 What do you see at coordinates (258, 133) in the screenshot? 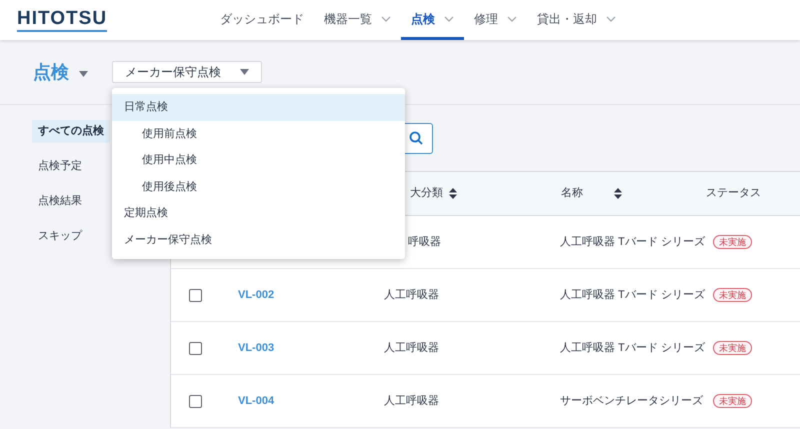
I see `menu-item: 使用前点検` at bounding box center [258, 133].